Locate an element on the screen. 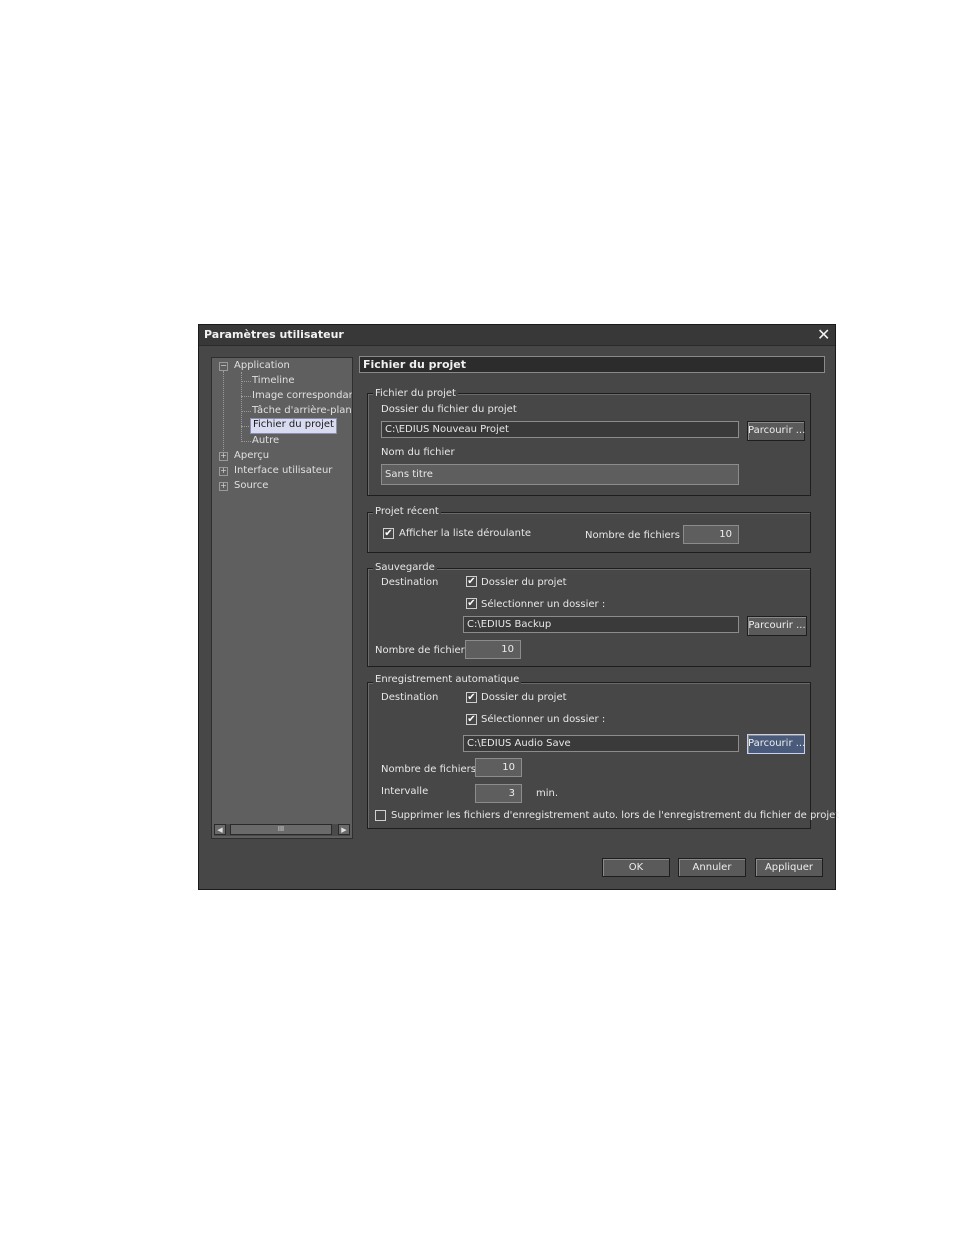 The height and width of the screenshot is (1235, 954). group-label-enregistrement-auto: Enregistrement automatique is located at coordinates (447, 680).